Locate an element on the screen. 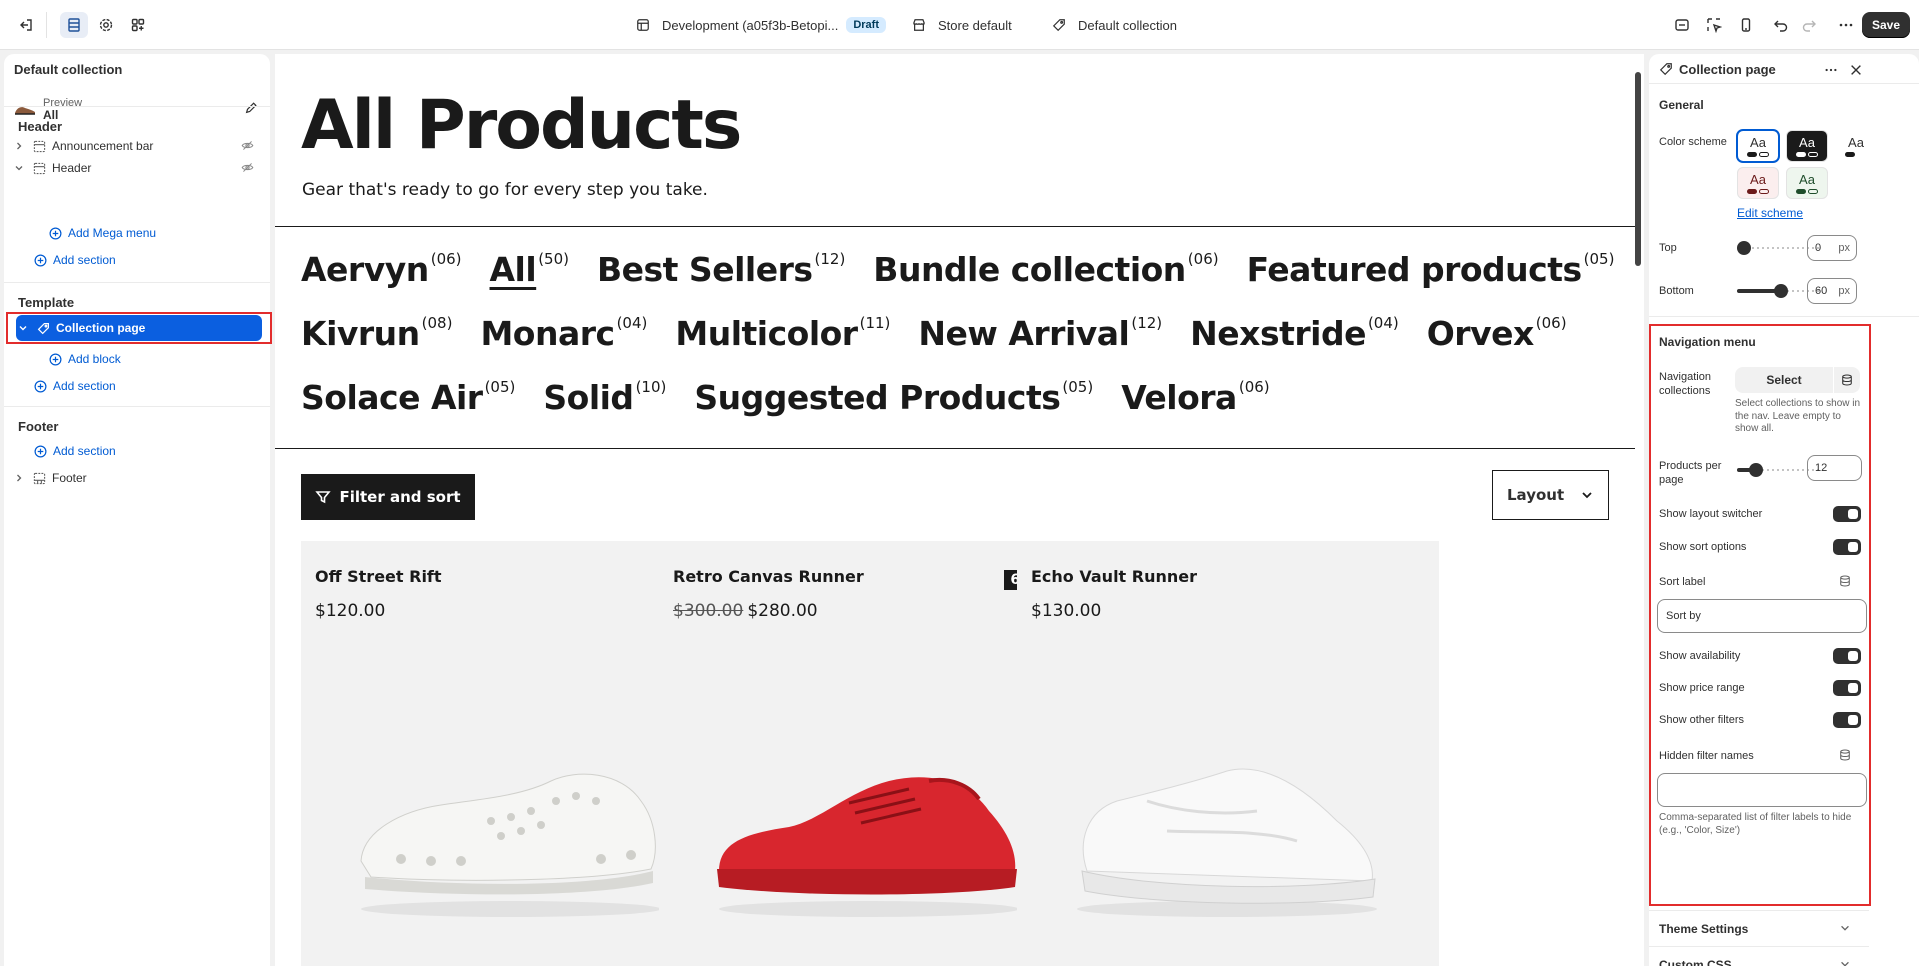  theme-selector: Development (a05f3b-Betopi... Draft is located at coordinates (761, 25).